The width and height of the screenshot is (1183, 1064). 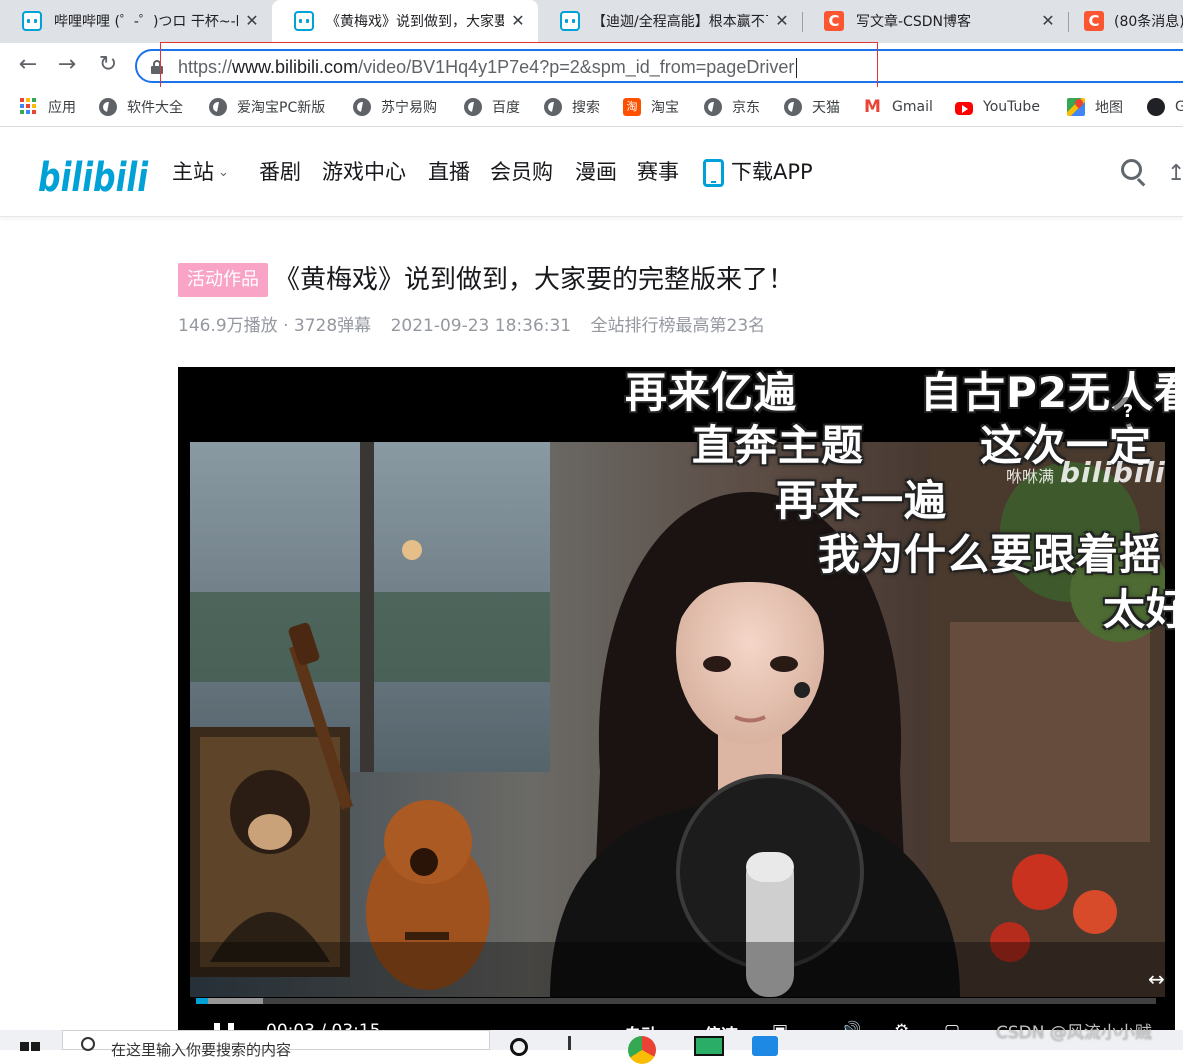 What do you see at coordinates (1030, 476) in the screenshot?
I see `uploader-name: 咻咻满` at bounding box center [1030, 476].